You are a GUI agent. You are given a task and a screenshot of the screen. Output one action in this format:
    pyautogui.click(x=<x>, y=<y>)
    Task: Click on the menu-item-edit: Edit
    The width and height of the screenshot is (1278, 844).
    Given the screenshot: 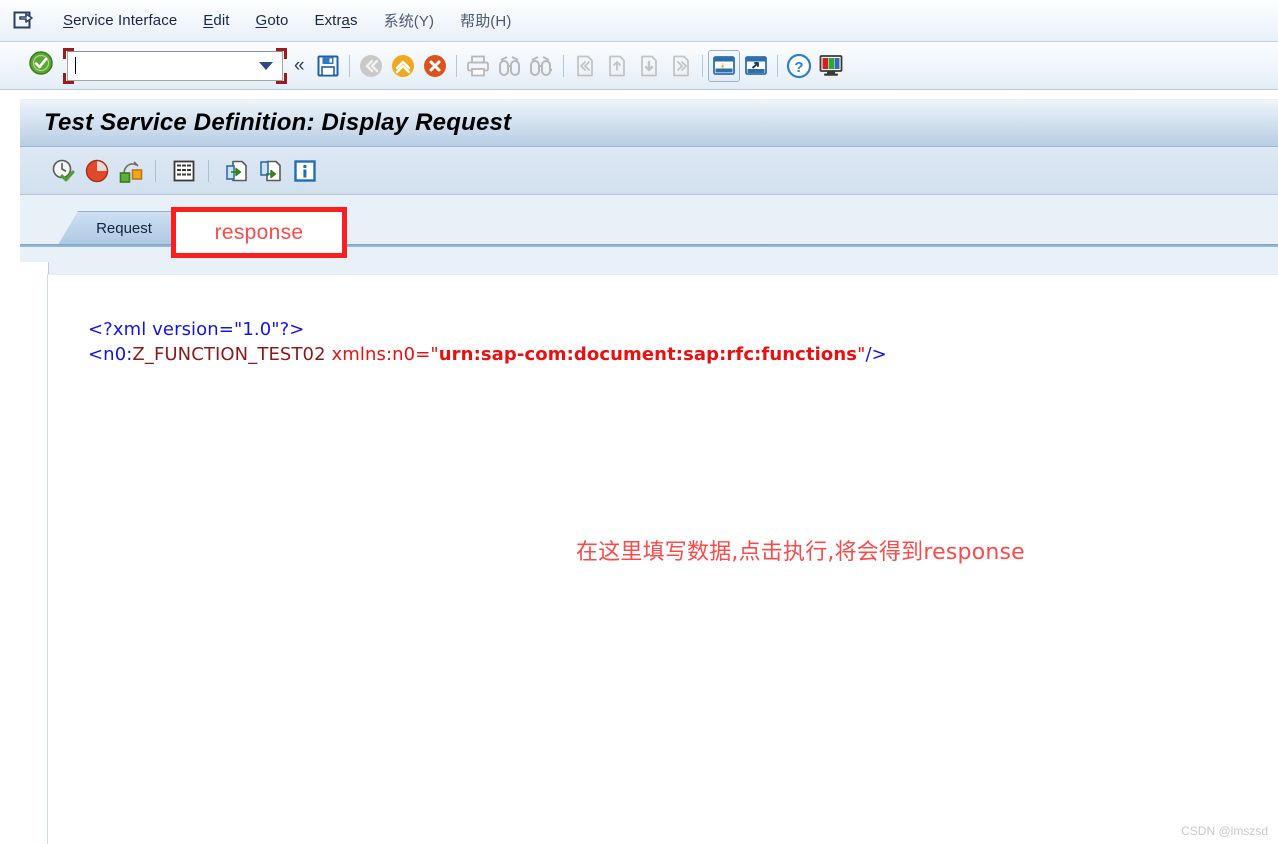 What is the action you would take?
    pyautogui.click(x=216, y=20)
    